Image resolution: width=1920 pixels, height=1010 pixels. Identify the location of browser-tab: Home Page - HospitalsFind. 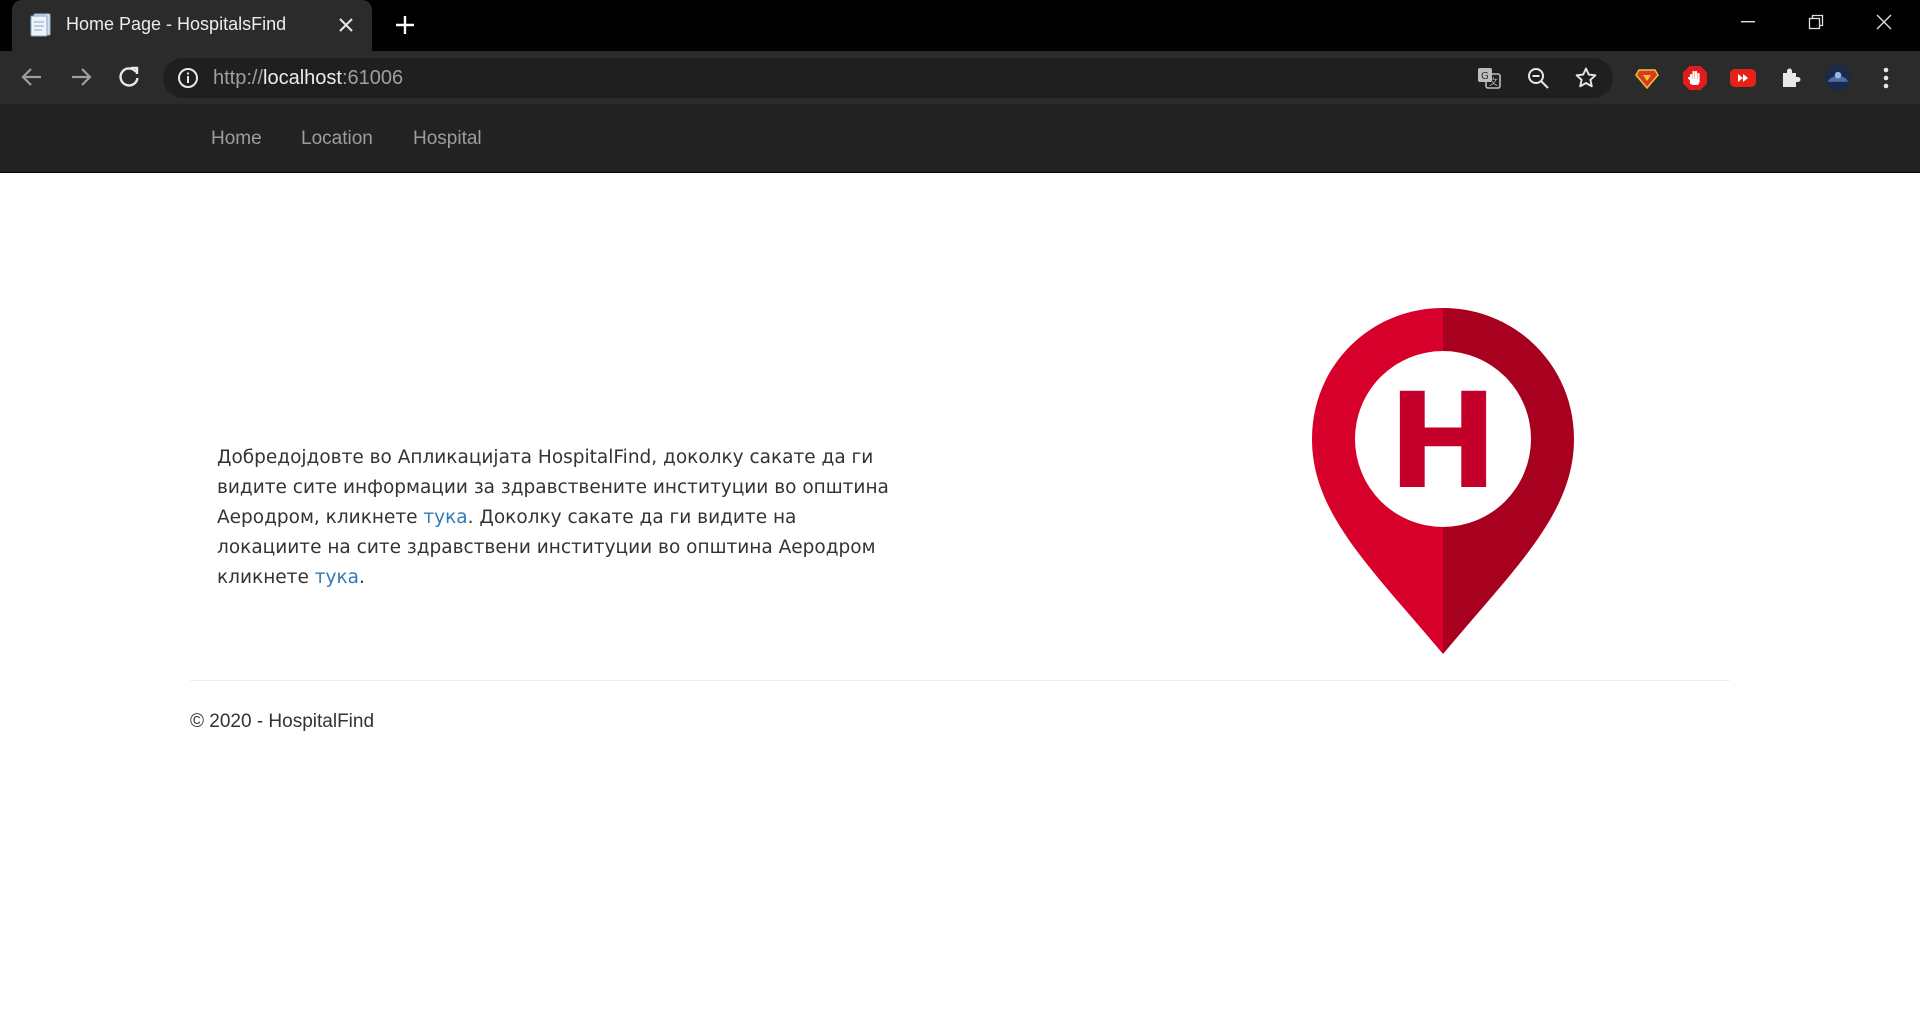
(192, 25).